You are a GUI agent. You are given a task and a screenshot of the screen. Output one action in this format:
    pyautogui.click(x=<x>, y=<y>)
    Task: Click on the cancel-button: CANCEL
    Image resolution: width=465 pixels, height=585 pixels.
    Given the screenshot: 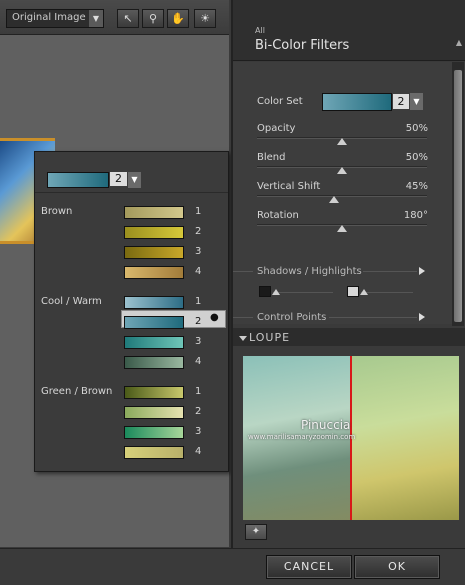 What is the action you would take?
    pyautogui.click(x=309, y=567)
    